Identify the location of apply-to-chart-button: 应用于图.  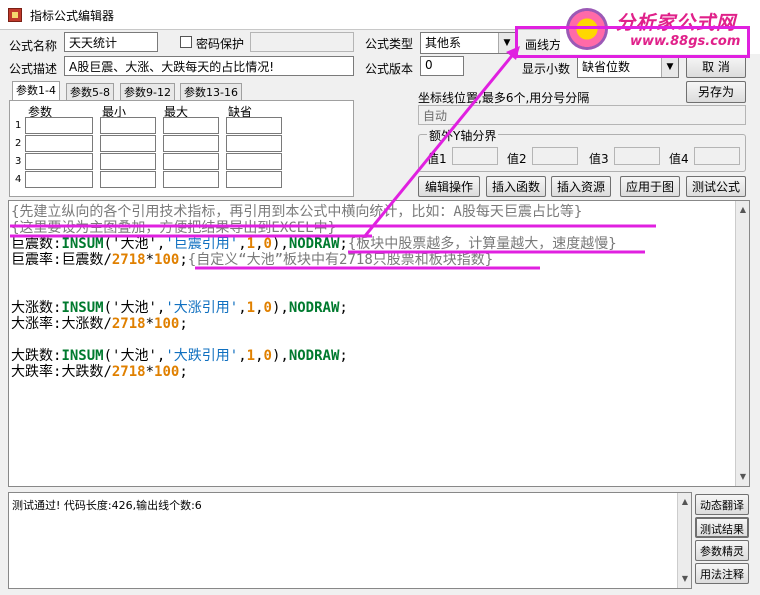
(650, 186).